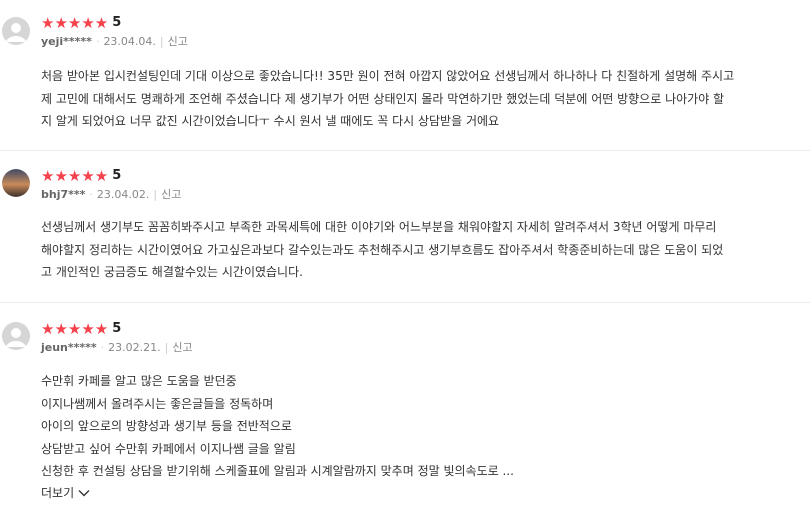 This screenshot has width=810, height=508. Describe the element at coordinates (69, 347) in the screenshot. I see `reviewer-name: jeun*****` at that location.